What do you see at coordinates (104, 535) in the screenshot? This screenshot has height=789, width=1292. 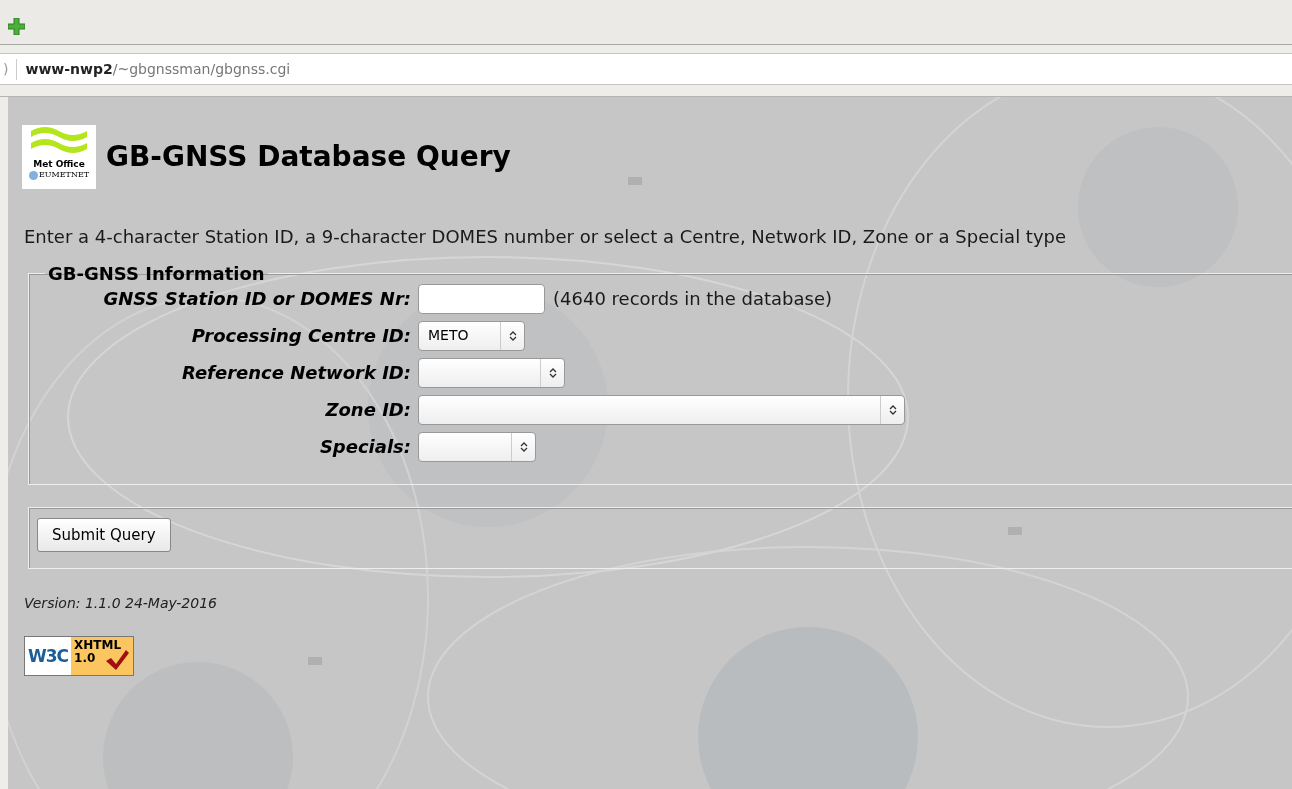 I see `submit-button: Submit Query` at bounding box center [104, 535].